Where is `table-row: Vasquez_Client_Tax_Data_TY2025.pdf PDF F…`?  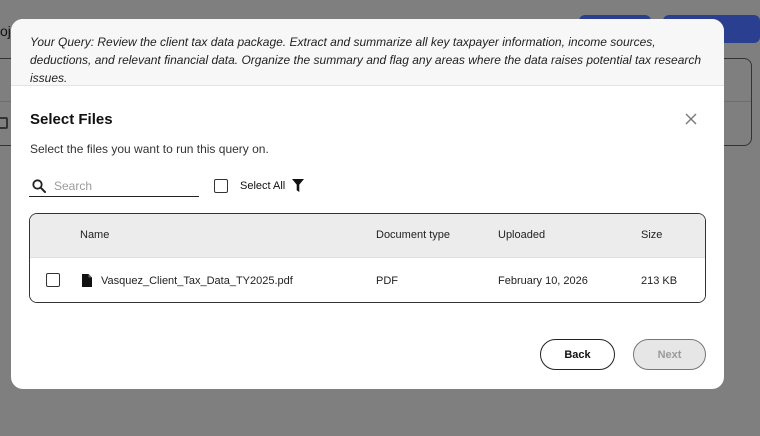
table-row: Vasquez_Client_Tax_Data_TY2025.pdf PDF F… is located at coordinates (367, 279).